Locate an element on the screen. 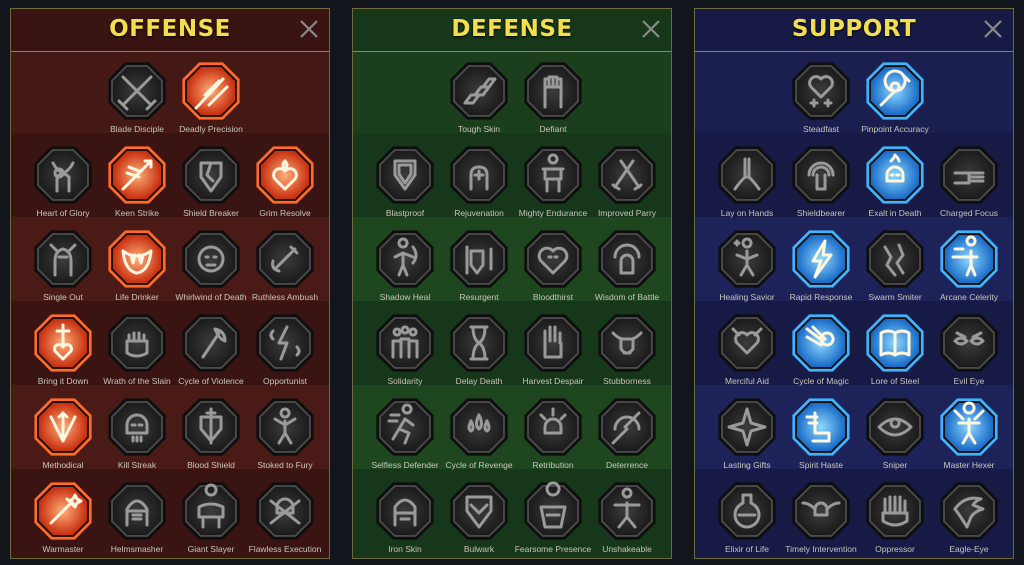 This screenshot has width=1024, height=565. skill-iron-skin: Iron Skin is located at coordinates (405, 518).